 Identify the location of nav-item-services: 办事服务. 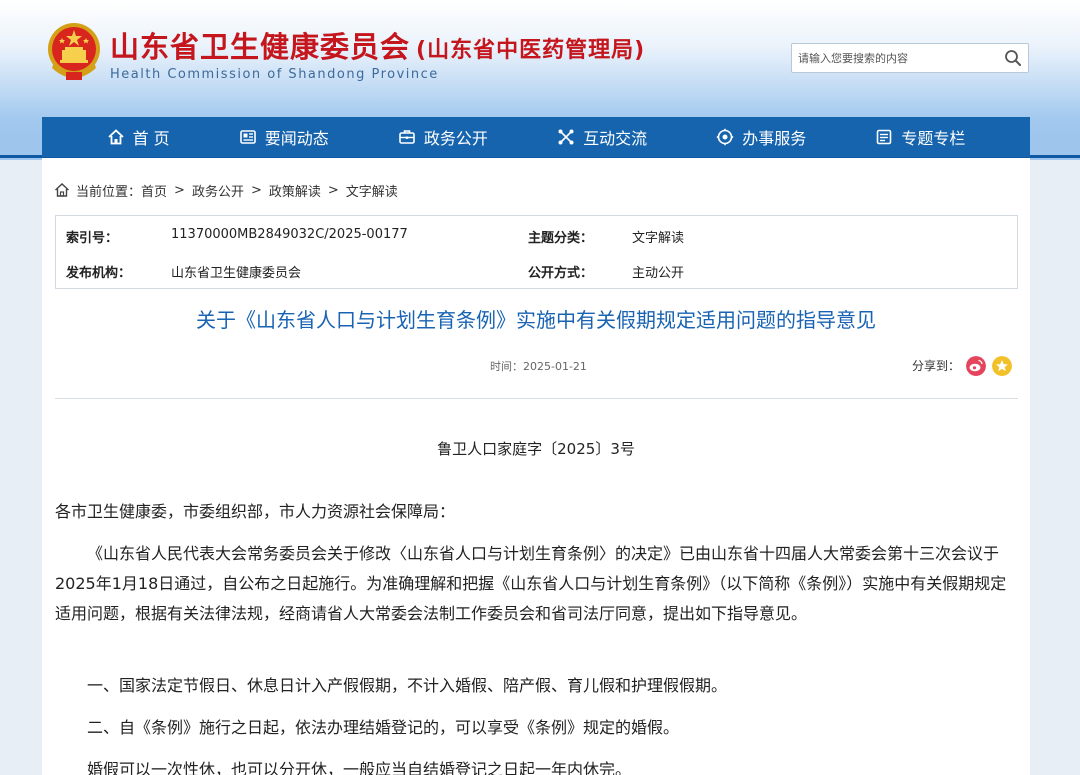
(761, 137).